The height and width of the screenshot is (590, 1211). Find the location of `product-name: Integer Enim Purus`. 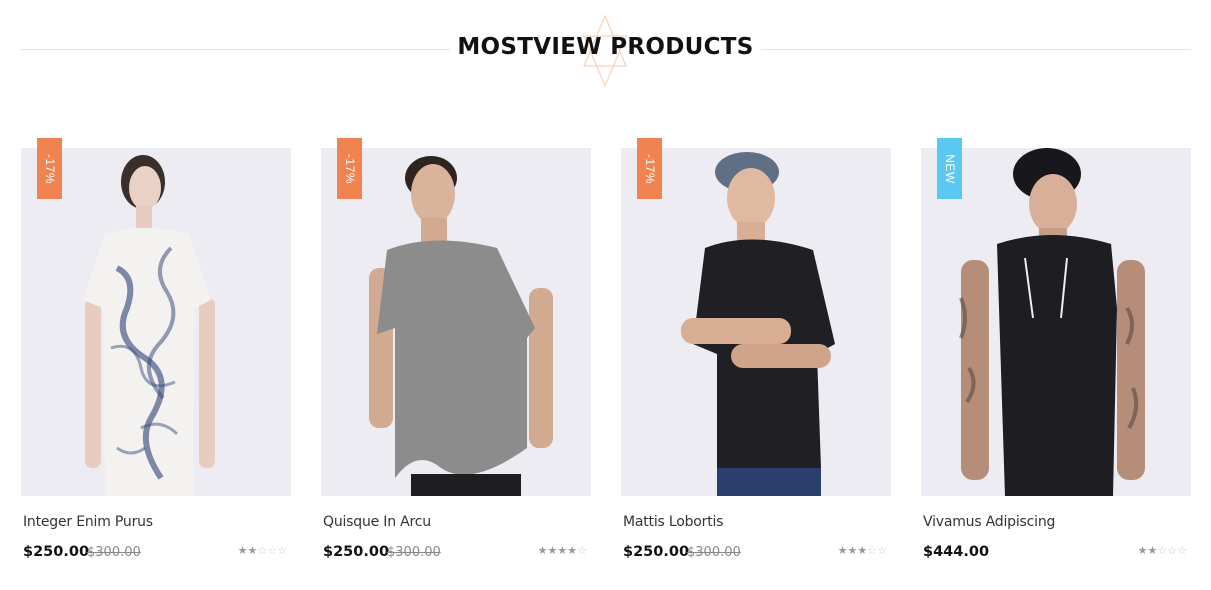

product-name: Integer Enim Purus is located at coordinates (88, 522).